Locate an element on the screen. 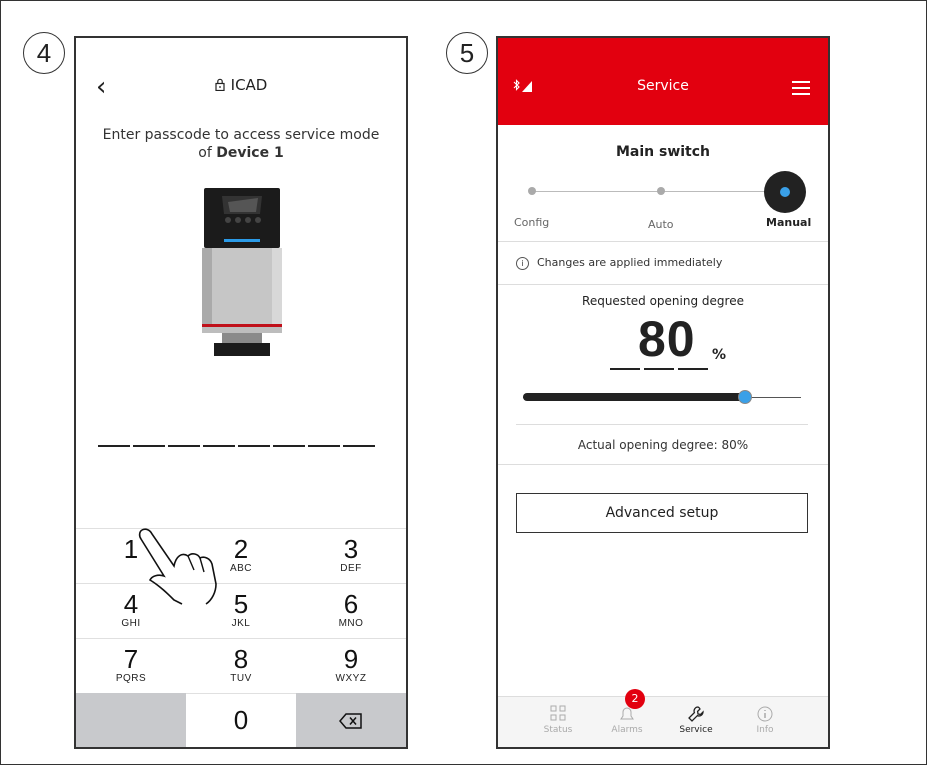 The width and height of the screenshot is (927, 765). backspace-icon is located at coordinates (350, 721).